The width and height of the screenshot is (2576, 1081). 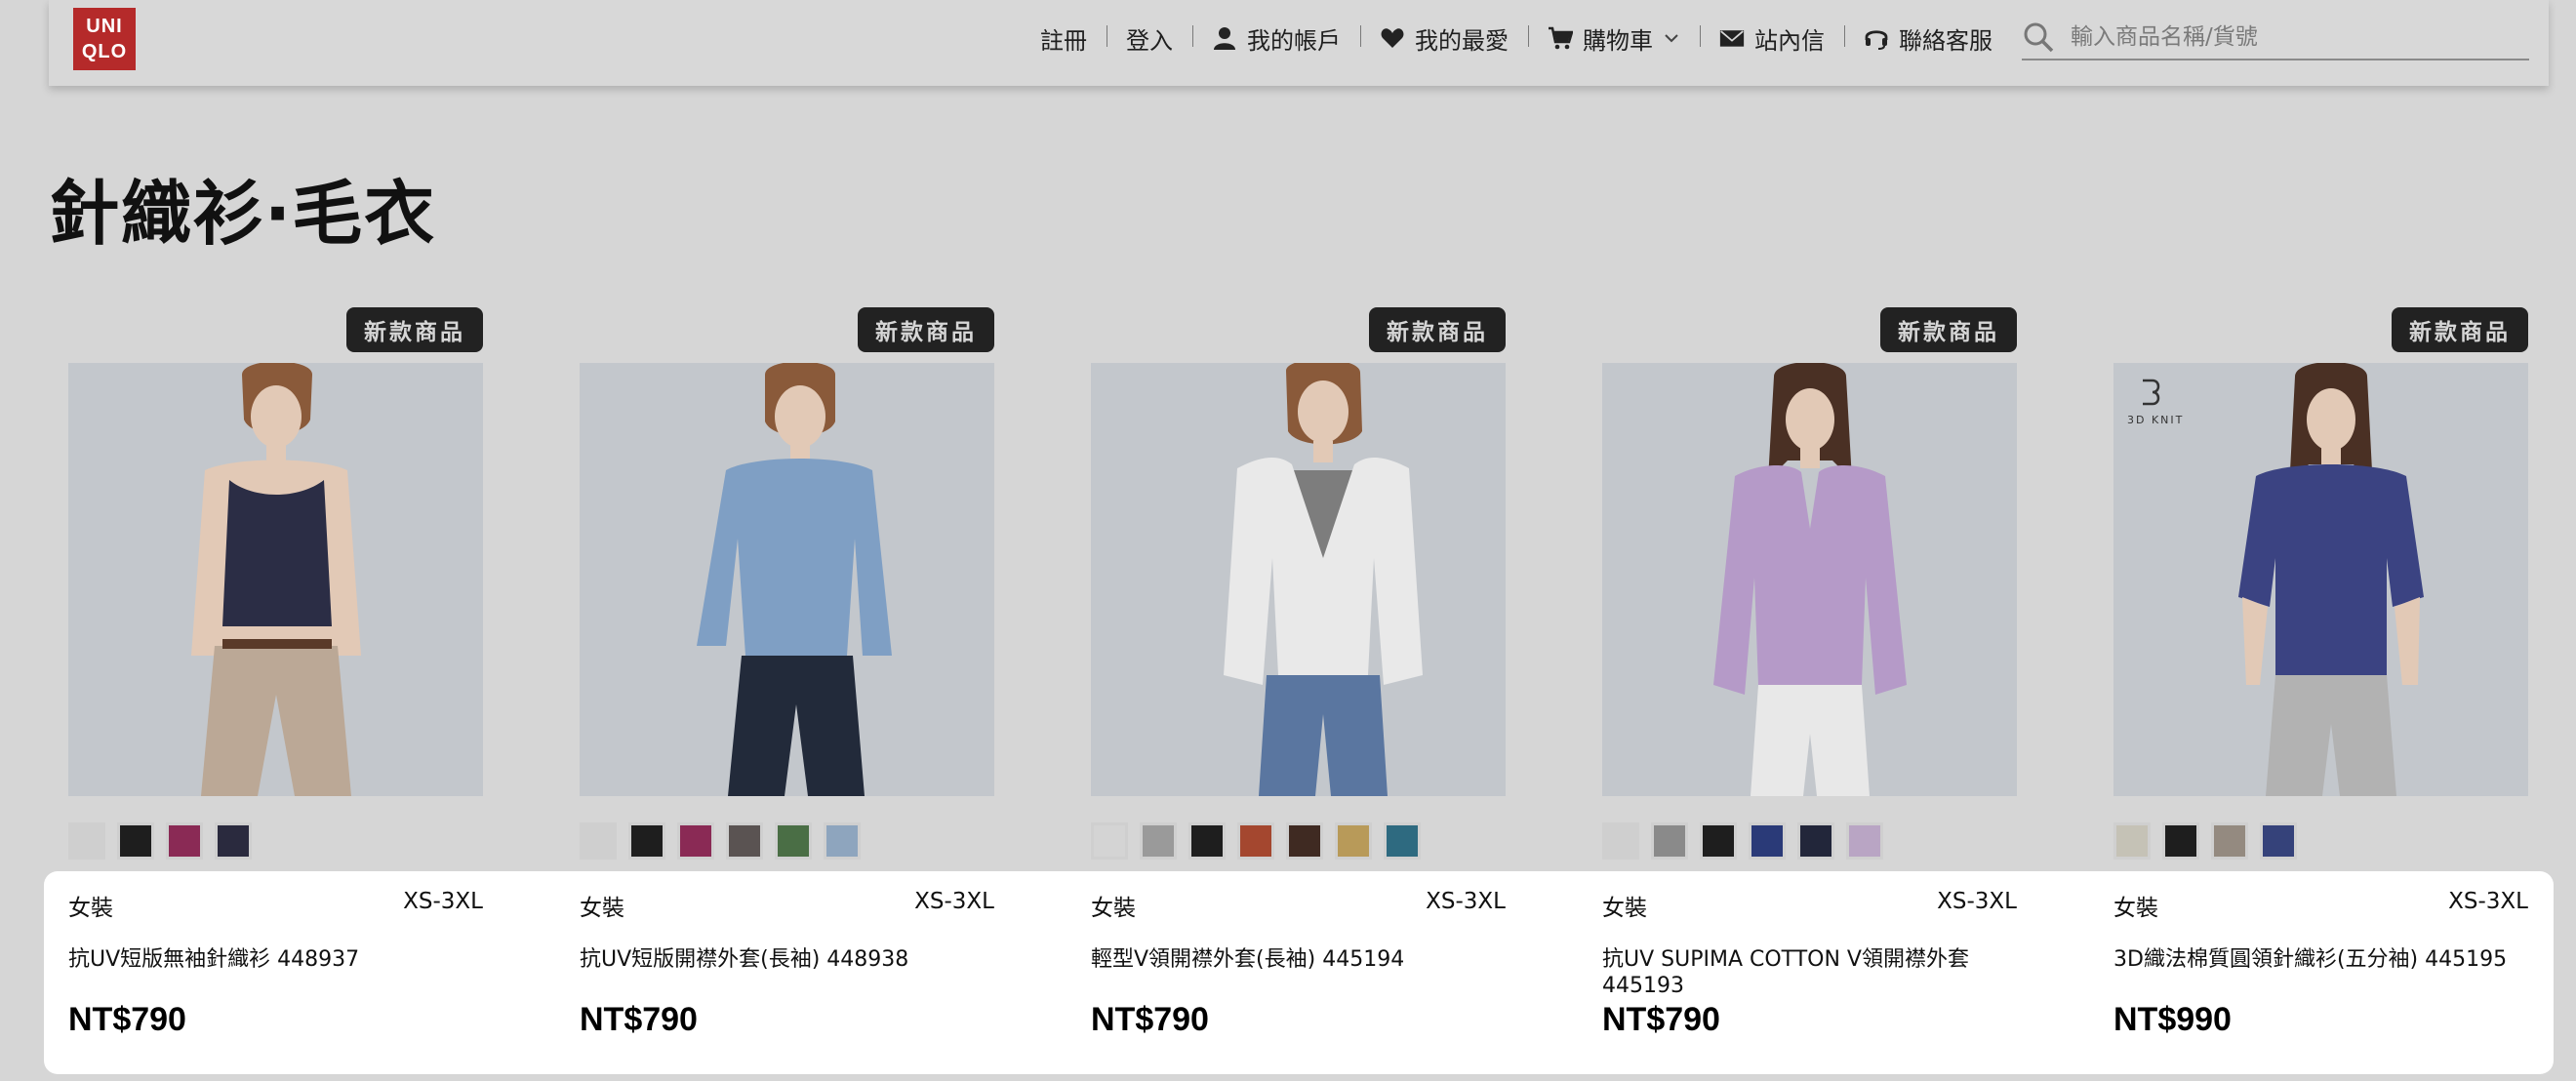 I want to click on product-name: 抗UV SUPIMA COTTON V領開襟外套 445193, so click(x=1809, y=972).